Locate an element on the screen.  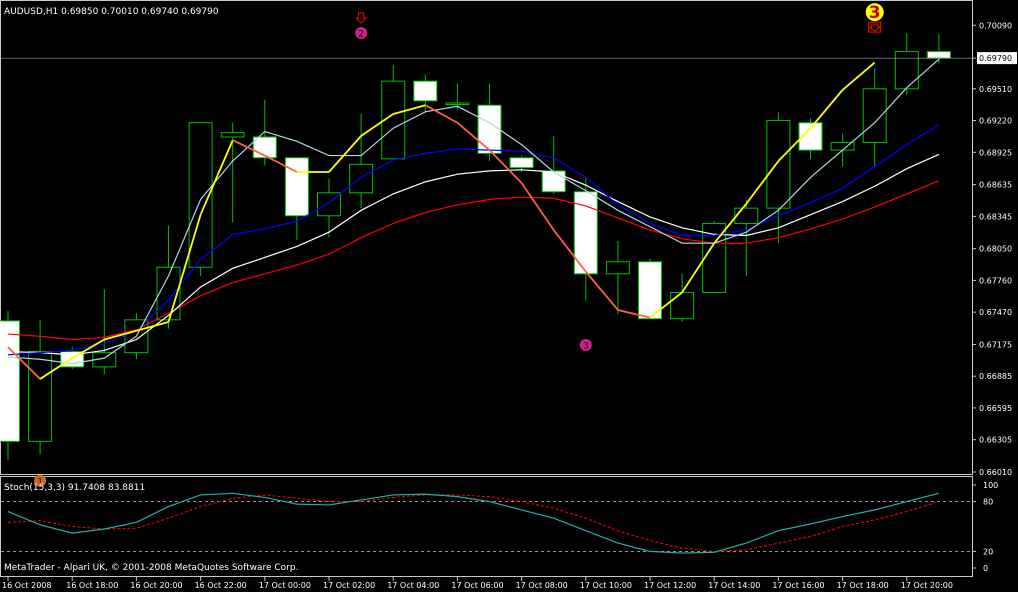
stoch-tick-label: 20 is located at coordinates (988, 551).